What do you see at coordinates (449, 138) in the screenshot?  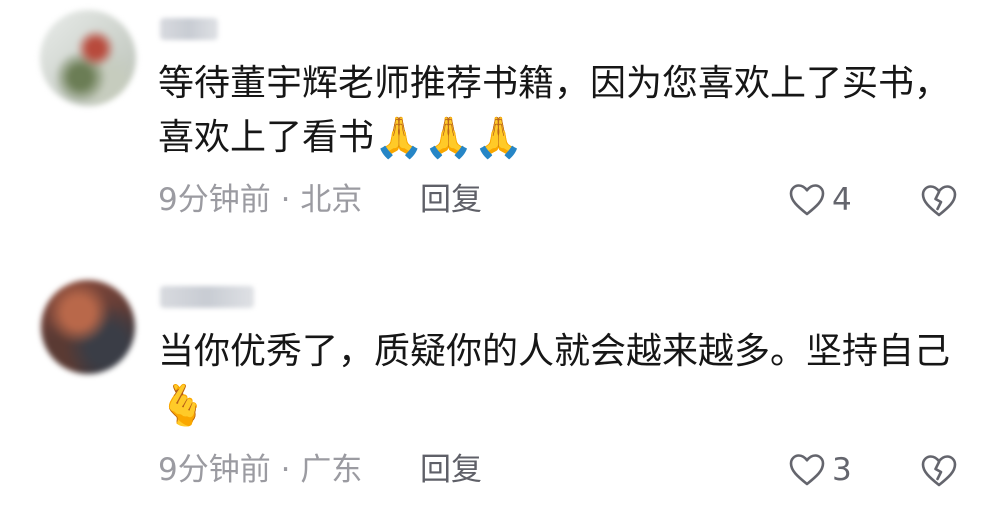 I see `folded-hands-icon: 🙏🙏🙏` at bounding box center [449, 138].